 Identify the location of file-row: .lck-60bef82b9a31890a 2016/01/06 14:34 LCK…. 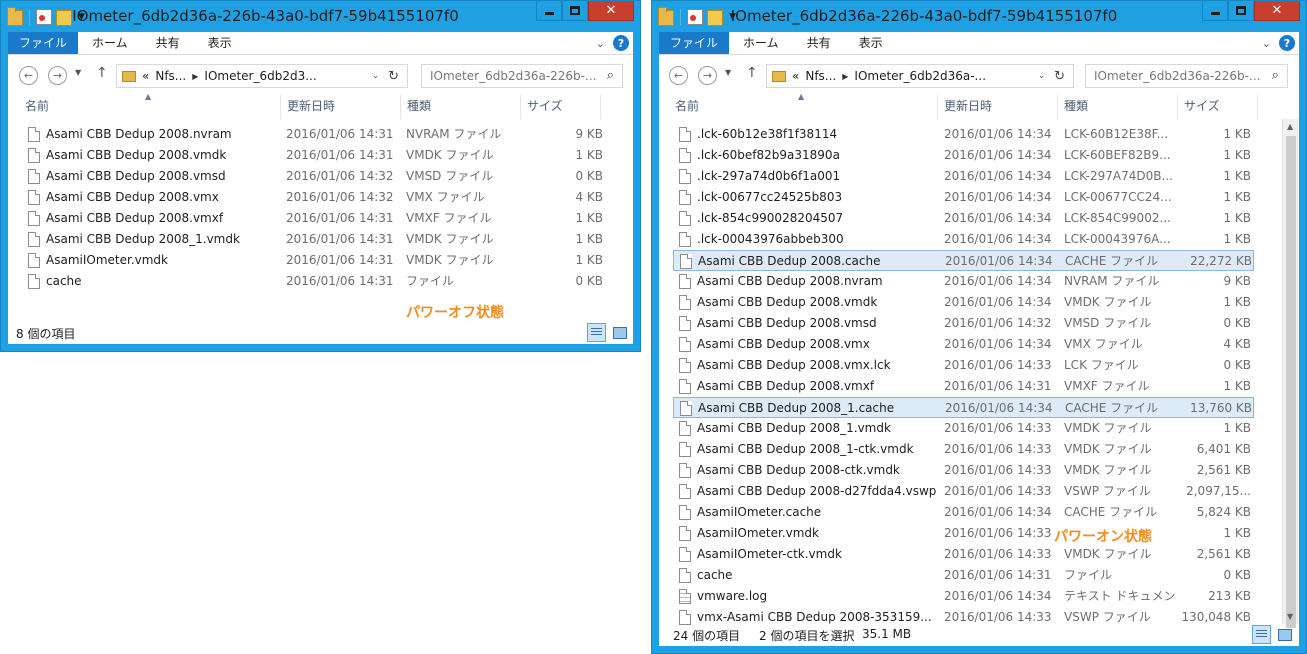
(963, 155).